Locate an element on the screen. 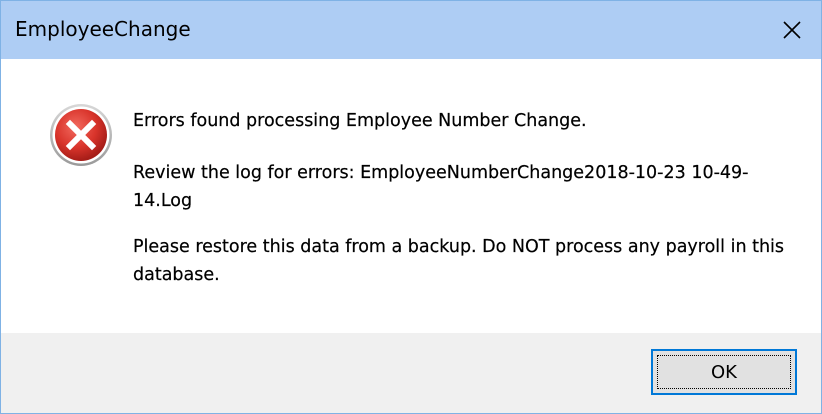  error-icon is located at coordinates (81, 135).